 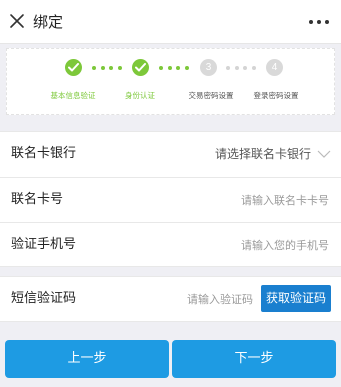 I want to click on phone-input: 请输入您的手机号, so click(x=285, y=245).